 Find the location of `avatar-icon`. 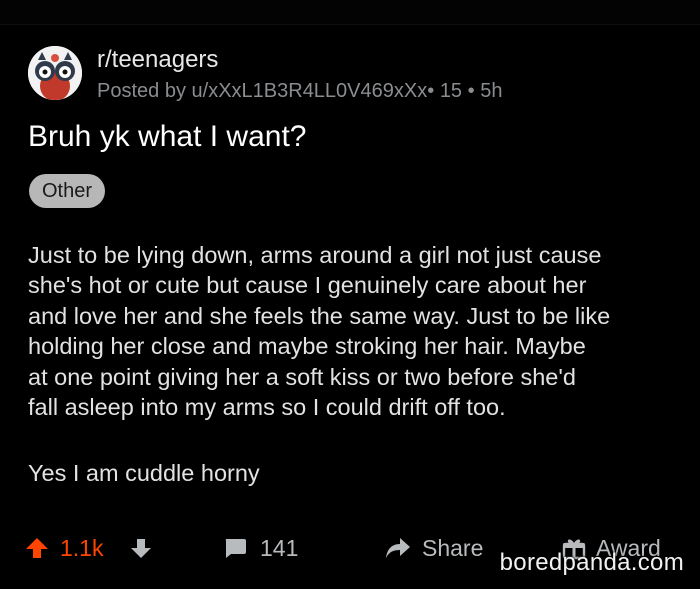

avatar-icon is located at coordinates (55, 73).